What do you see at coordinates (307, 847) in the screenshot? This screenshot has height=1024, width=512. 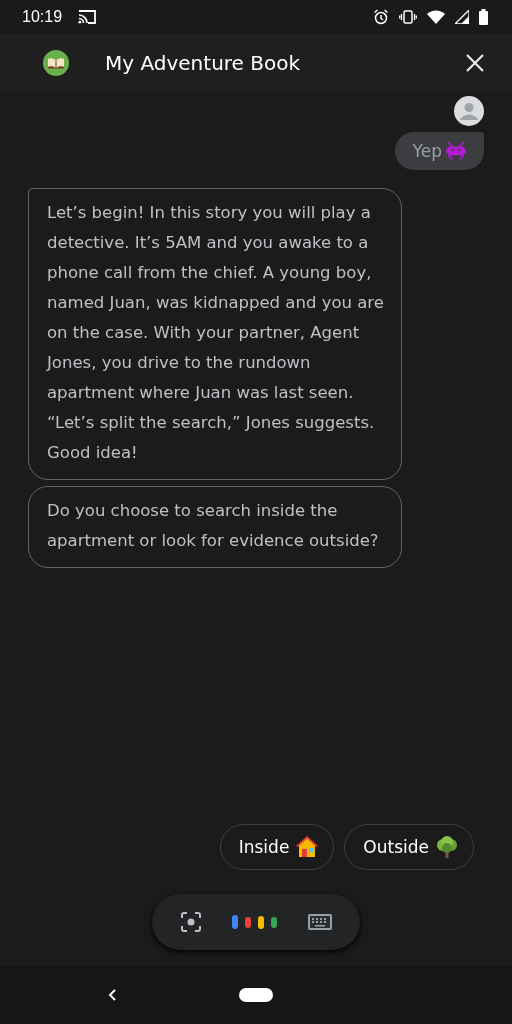 I see `house-icon` at bounding box center [307, 847].